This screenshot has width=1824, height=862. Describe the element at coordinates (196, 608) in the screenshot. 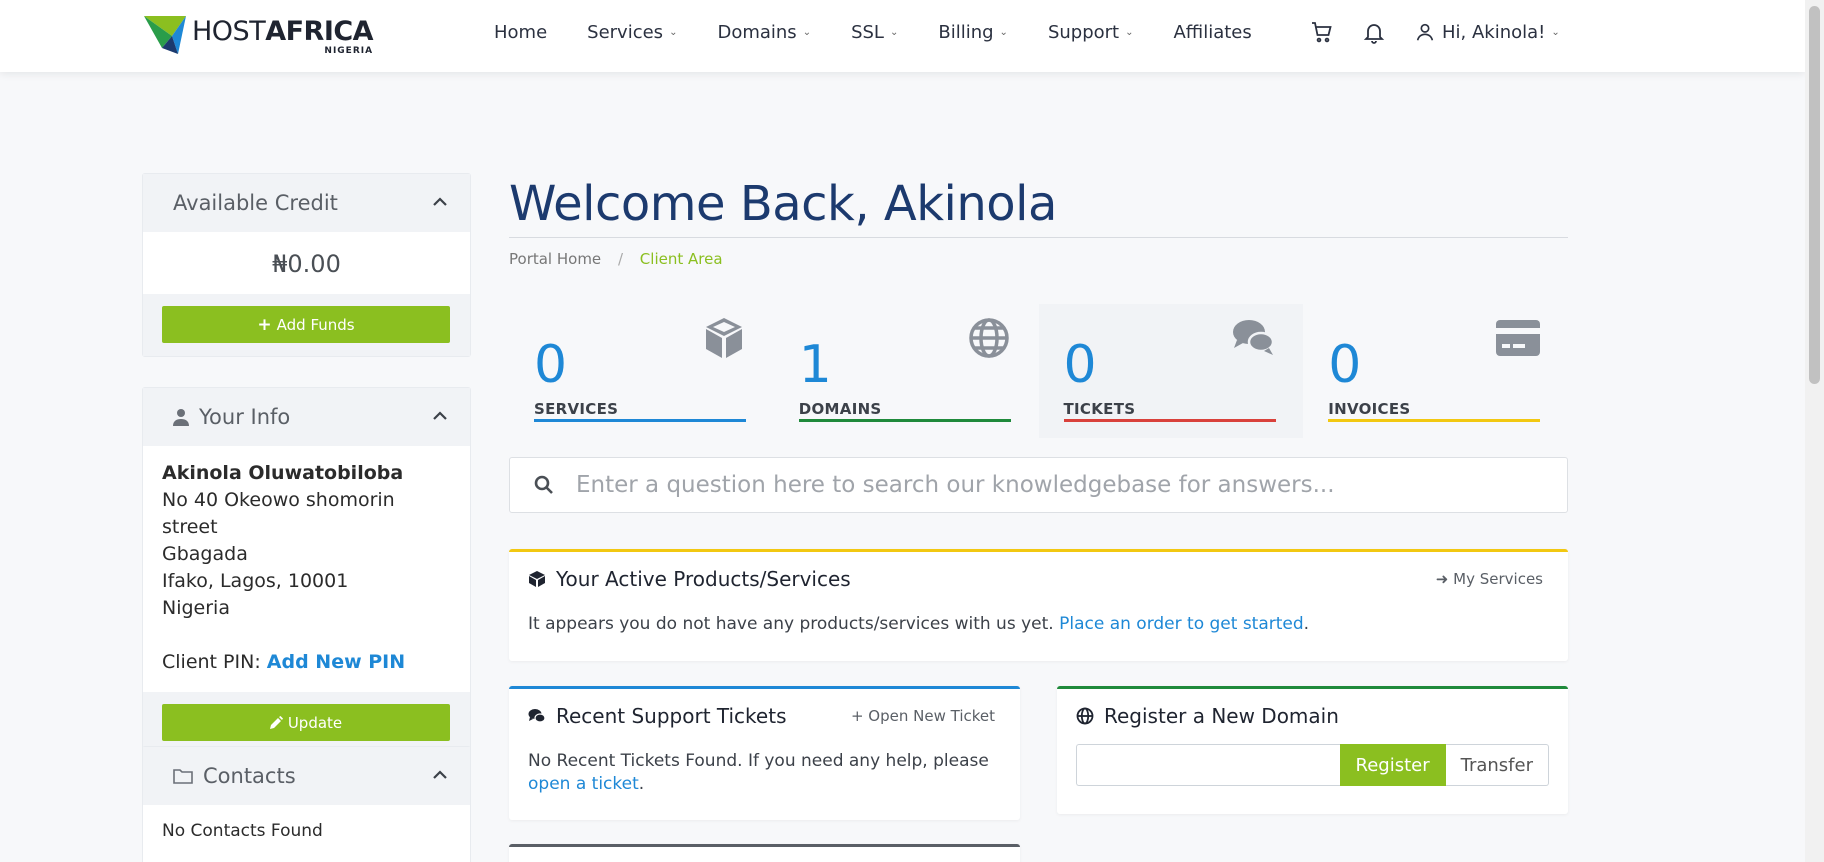

I see `address-line: Nigeria` at that location.